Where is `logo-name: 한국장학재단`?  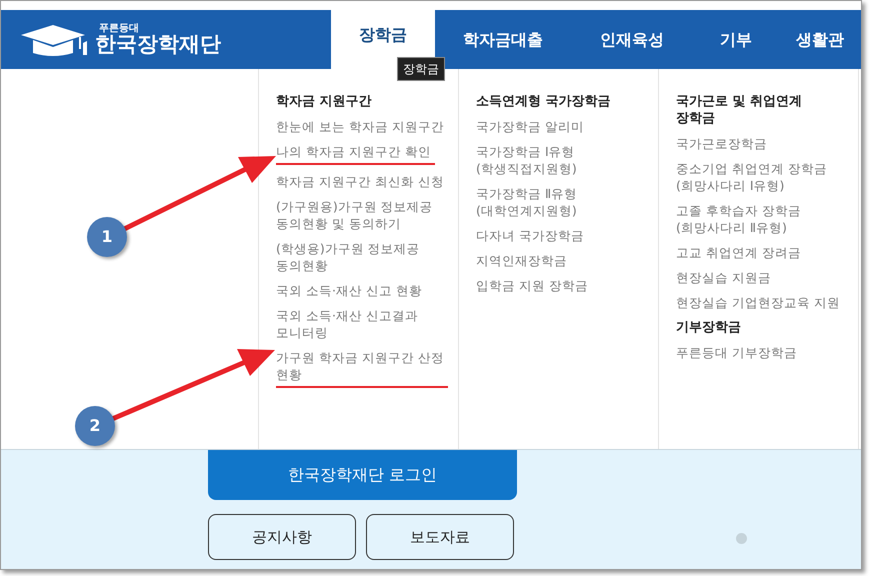 logo-name: 한국장학재단 is located at coordinates (158, 44).